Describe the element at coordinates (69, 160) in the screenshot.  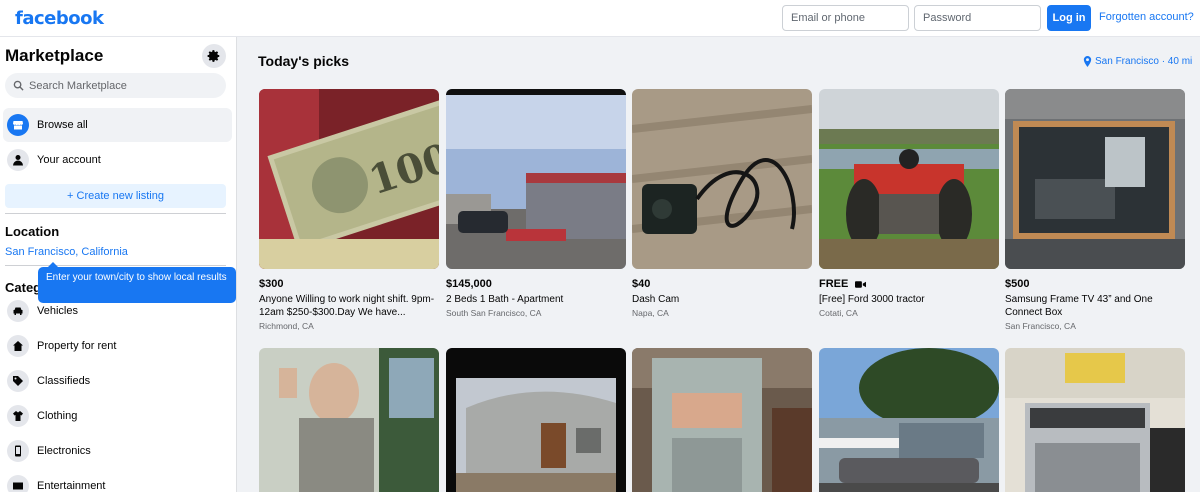
I see `nav-label: Your account` at that location.